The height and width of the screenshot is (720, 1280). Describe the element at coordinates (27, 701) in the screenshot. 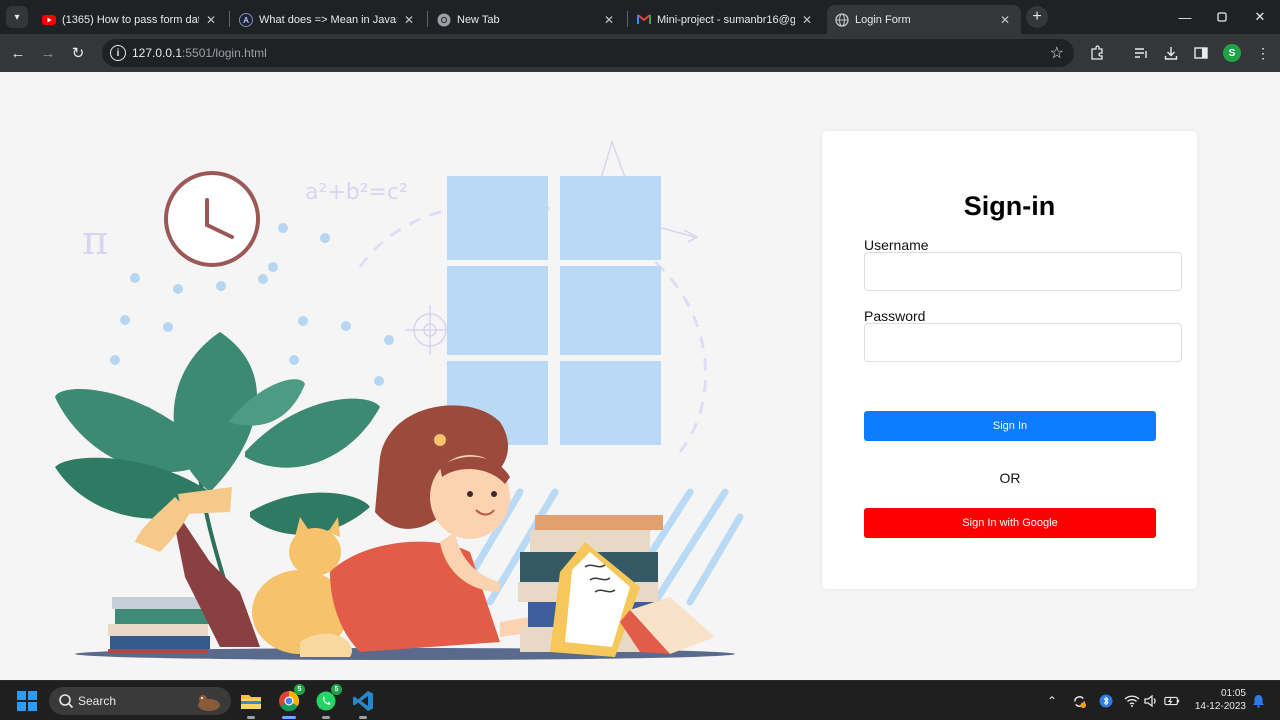

I see `windows-start-icon` at that location.